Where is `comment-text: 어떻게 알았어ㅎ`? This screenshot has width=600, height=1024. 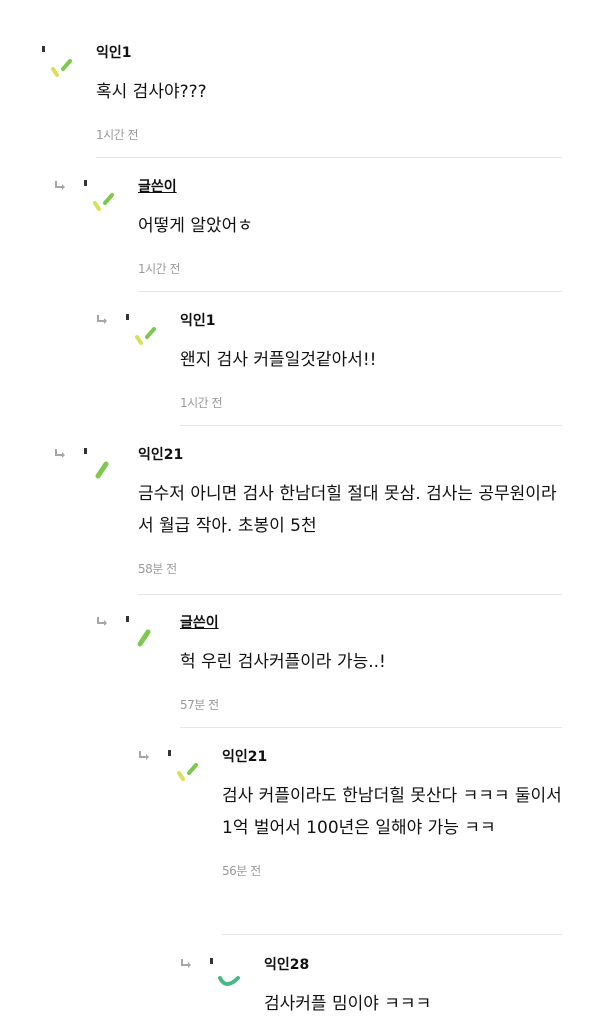 comment-text: 어떻게 알았어ㅎ is located at coordinates (195, 226).